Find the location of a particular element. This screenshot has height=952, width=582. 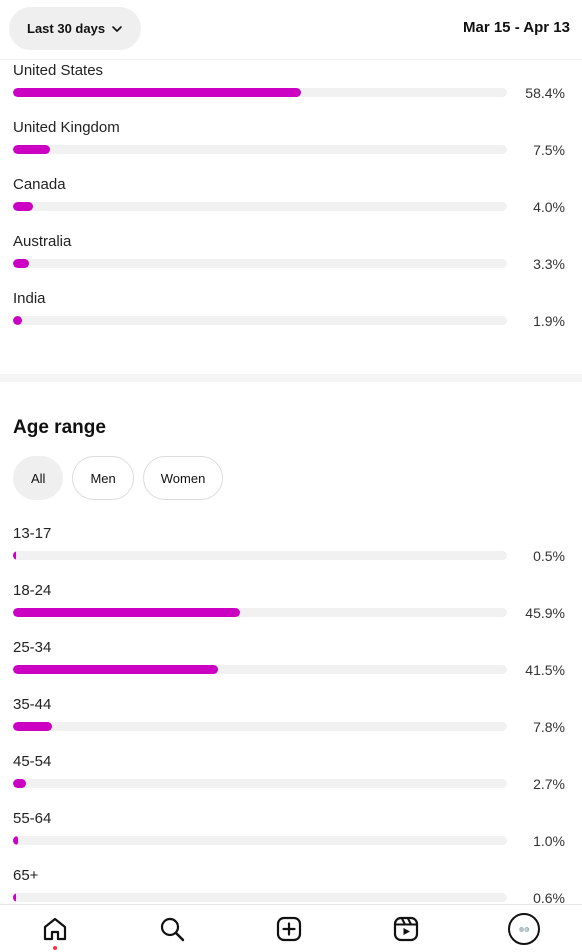

age-row: 18-24 45.9% is located at coordinates (290, 610).